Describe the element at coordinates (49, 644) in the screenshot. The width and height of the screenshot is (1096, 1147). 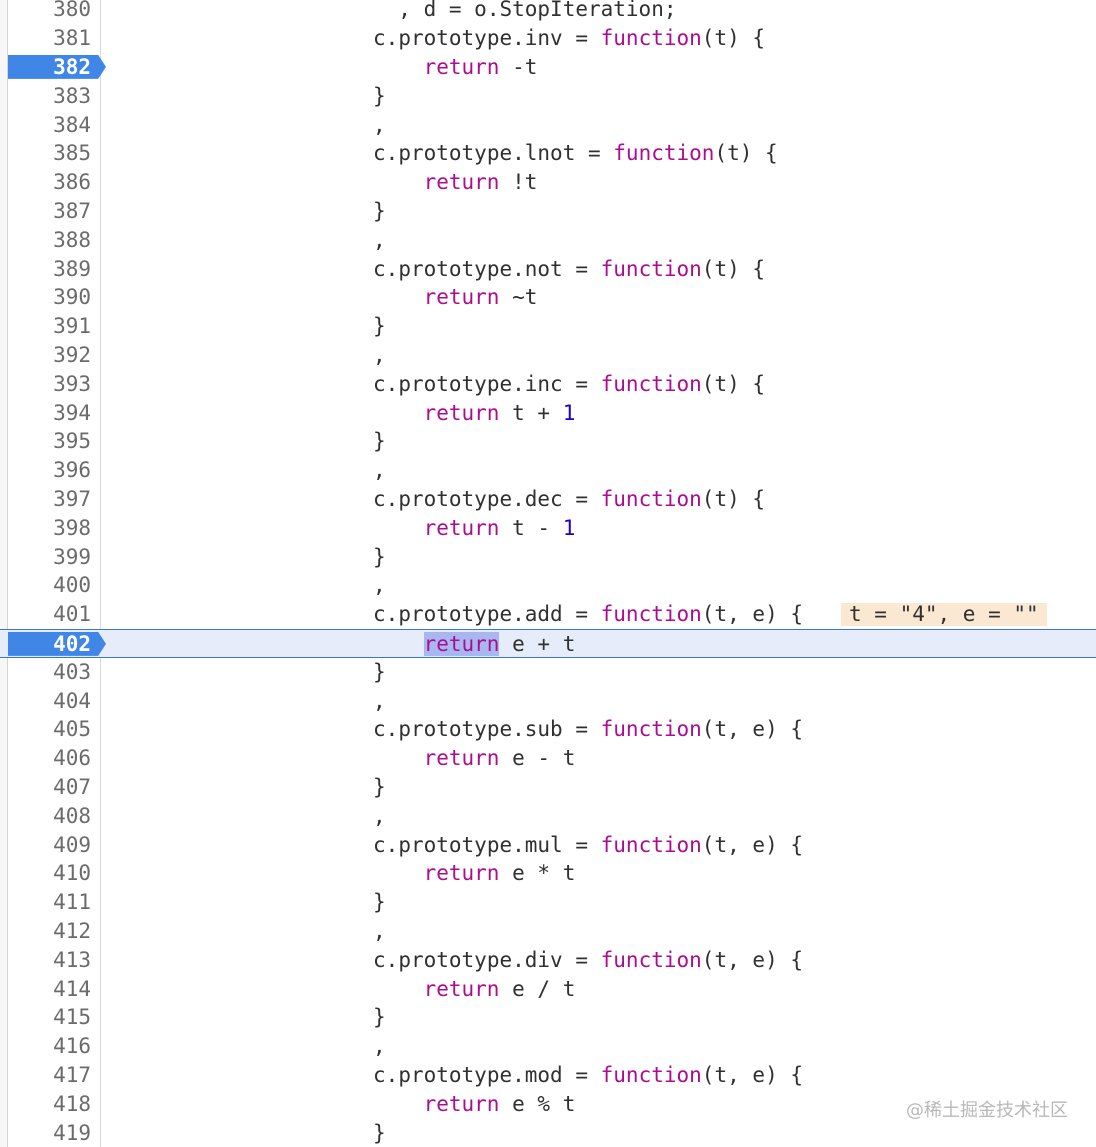
I see `line-number: 402` at that location.